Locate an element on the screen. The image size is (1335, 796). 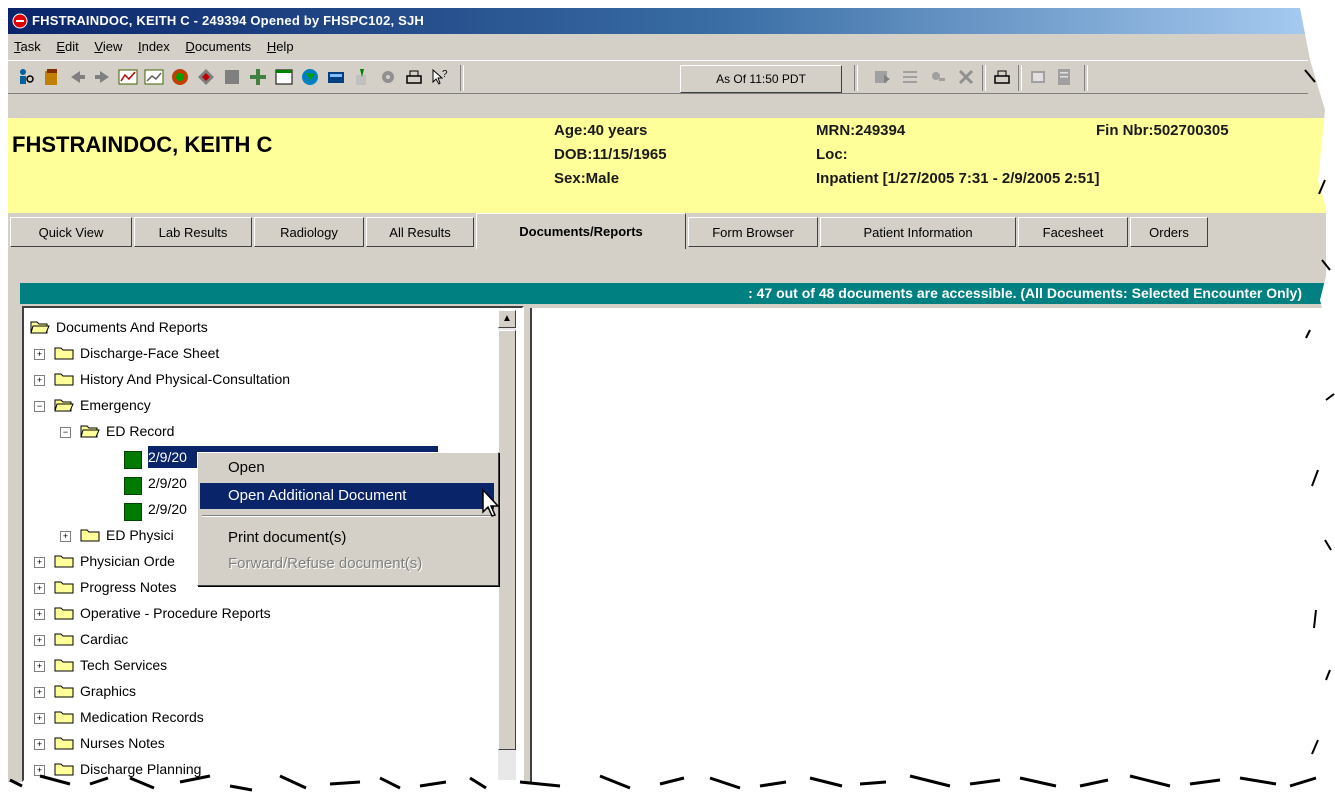
chart-graph-icon is located at coordinates (154, 77).